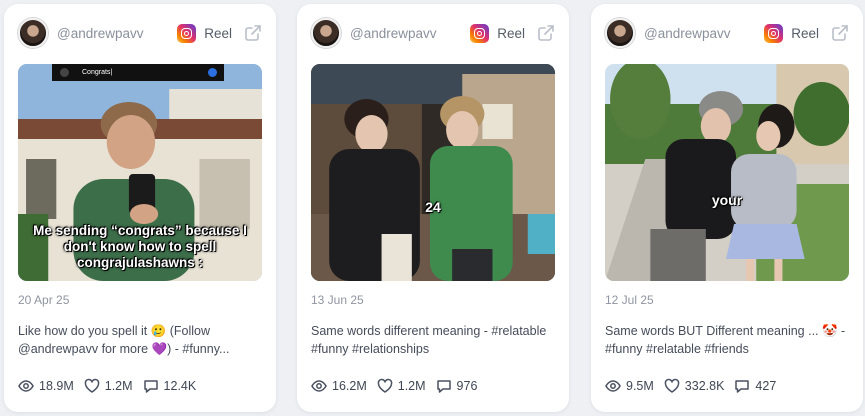  I want to click on info-icon, so click(212, 72).